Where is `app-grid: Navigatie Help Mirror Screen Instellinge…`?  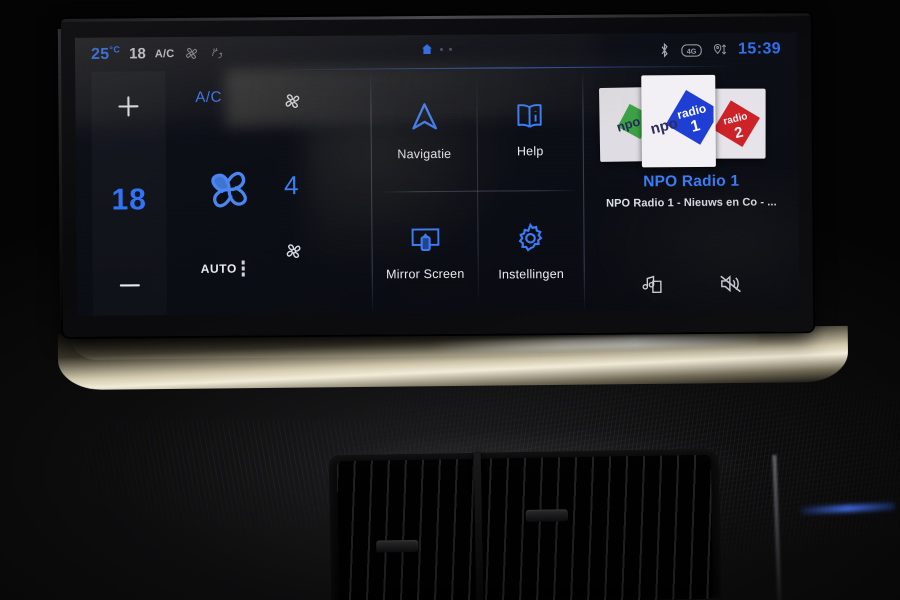
app-grid: Navigatie Help Mirror Screen Instellinge… is located at coordinates (478, 191).